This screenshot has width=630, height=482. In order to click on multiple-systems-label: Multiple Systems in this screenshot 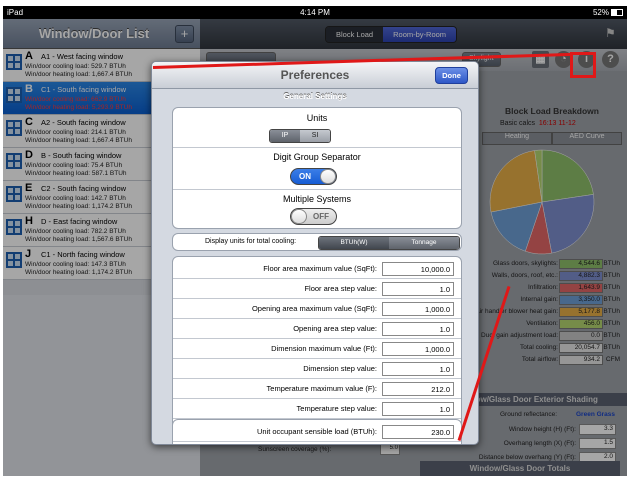, I will do `click(317, 199)`.